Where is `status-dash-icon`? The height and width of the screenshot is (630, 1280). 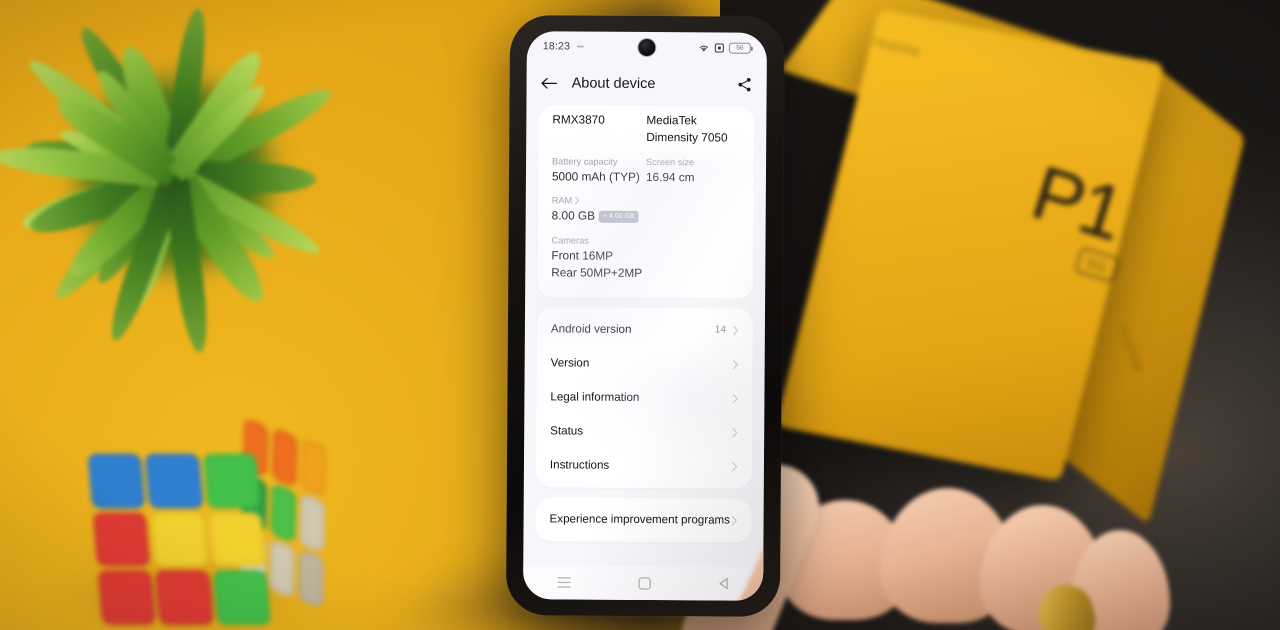
status-dash-icon is located at coordinates (581, 46).